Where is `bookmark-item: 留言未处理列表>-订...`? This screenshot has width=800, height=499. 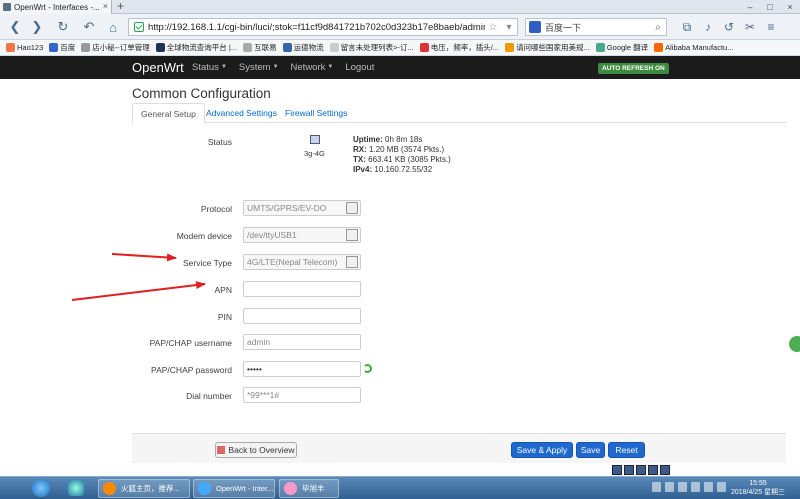
bookmark-item: 留言未处理列表>-订... is located at coordinates (371, 47).